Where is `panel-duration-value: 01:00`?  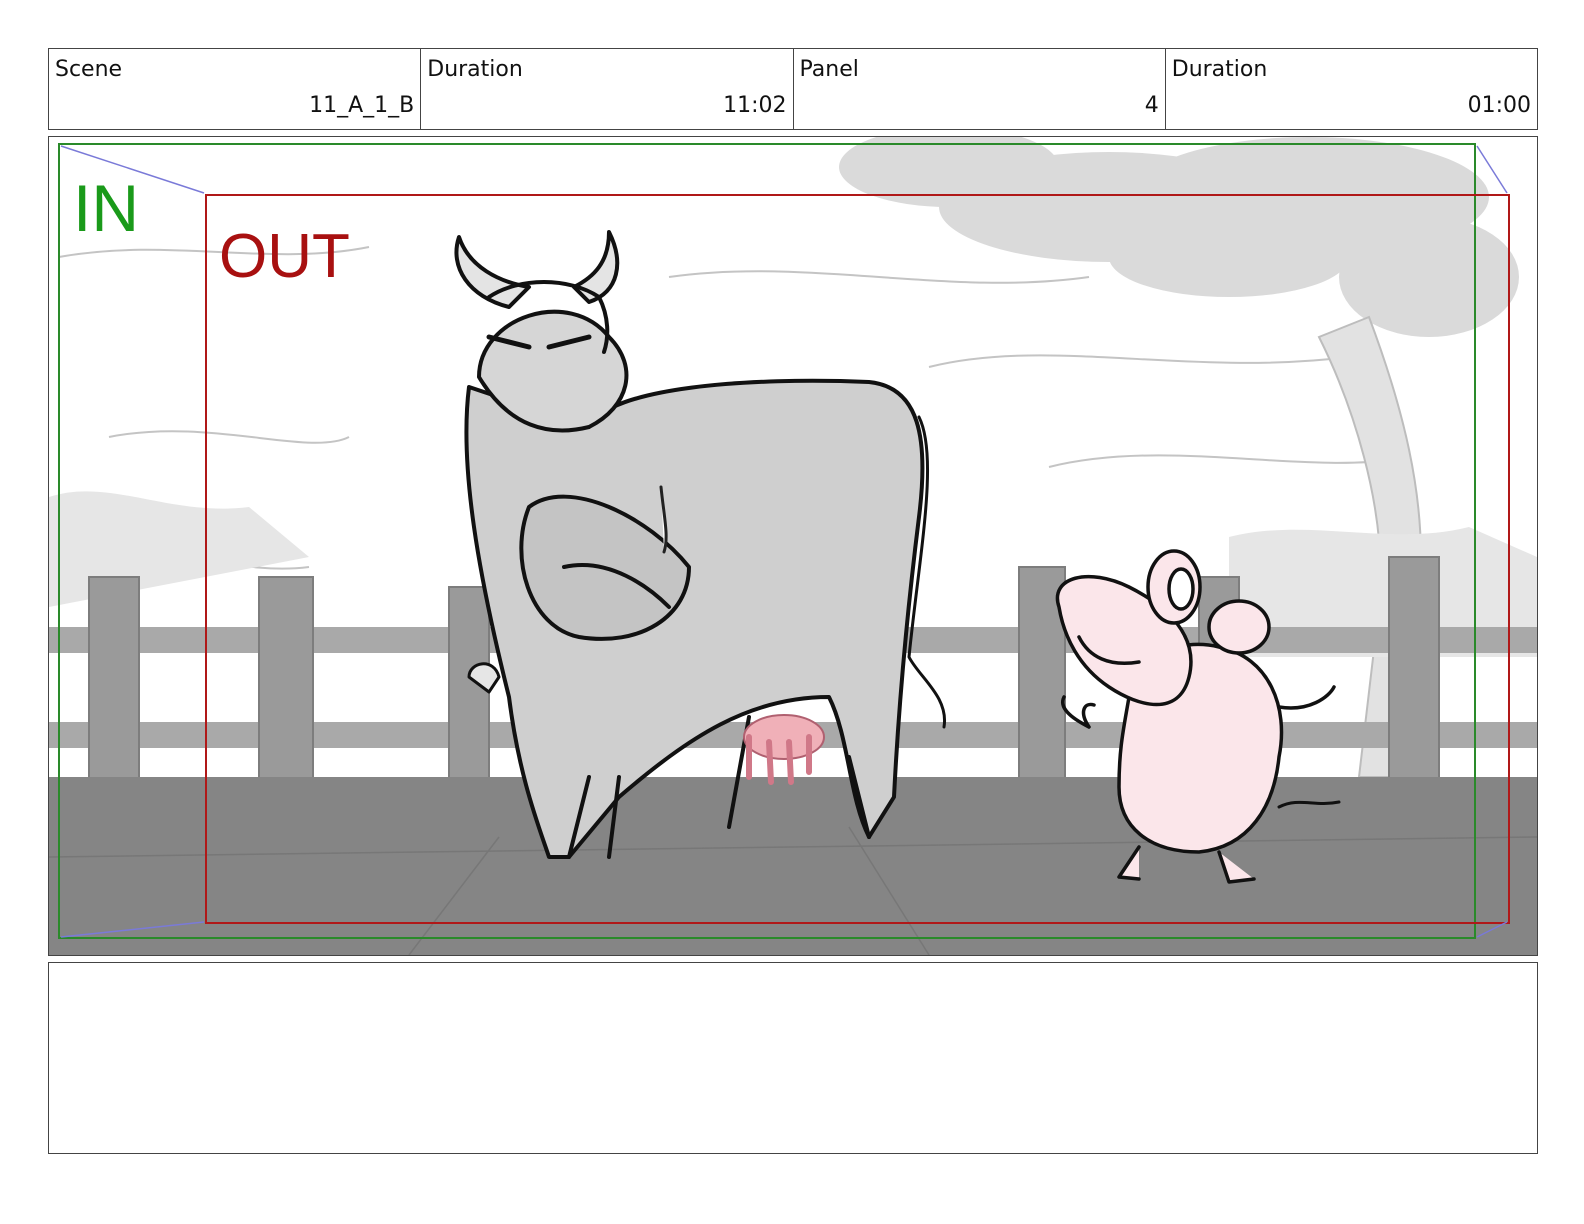 panel-duration-value: 01:00 is located at coordinates (1499, 105).